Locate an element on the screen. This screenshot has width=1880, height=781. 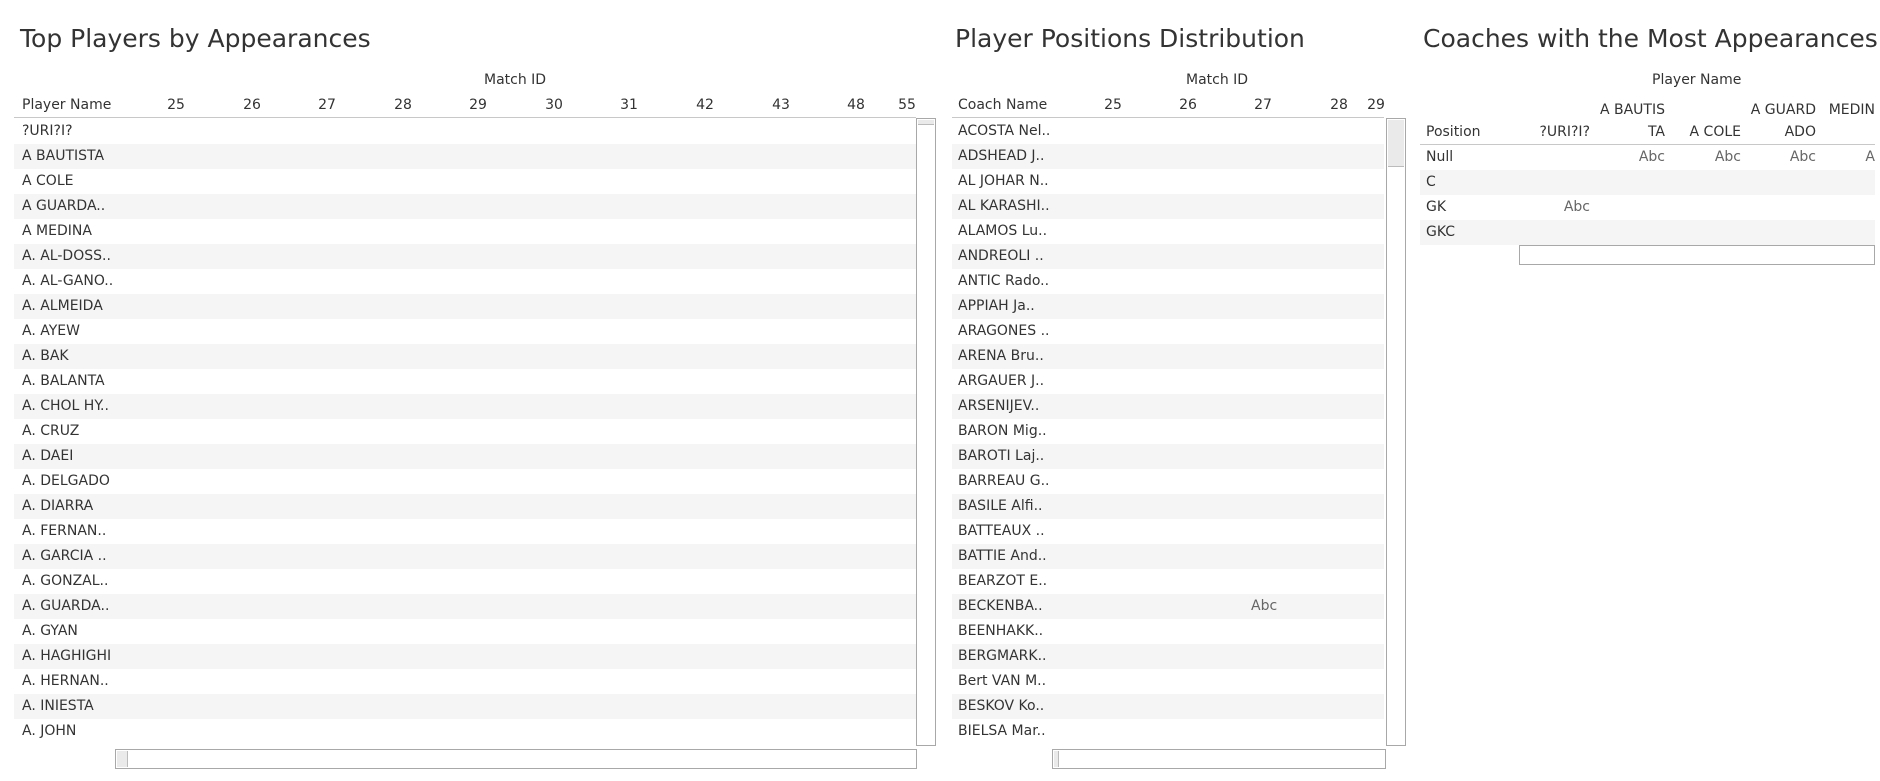
sheet3-column-header-line2: ADO is located at coordinates (1800, 132).